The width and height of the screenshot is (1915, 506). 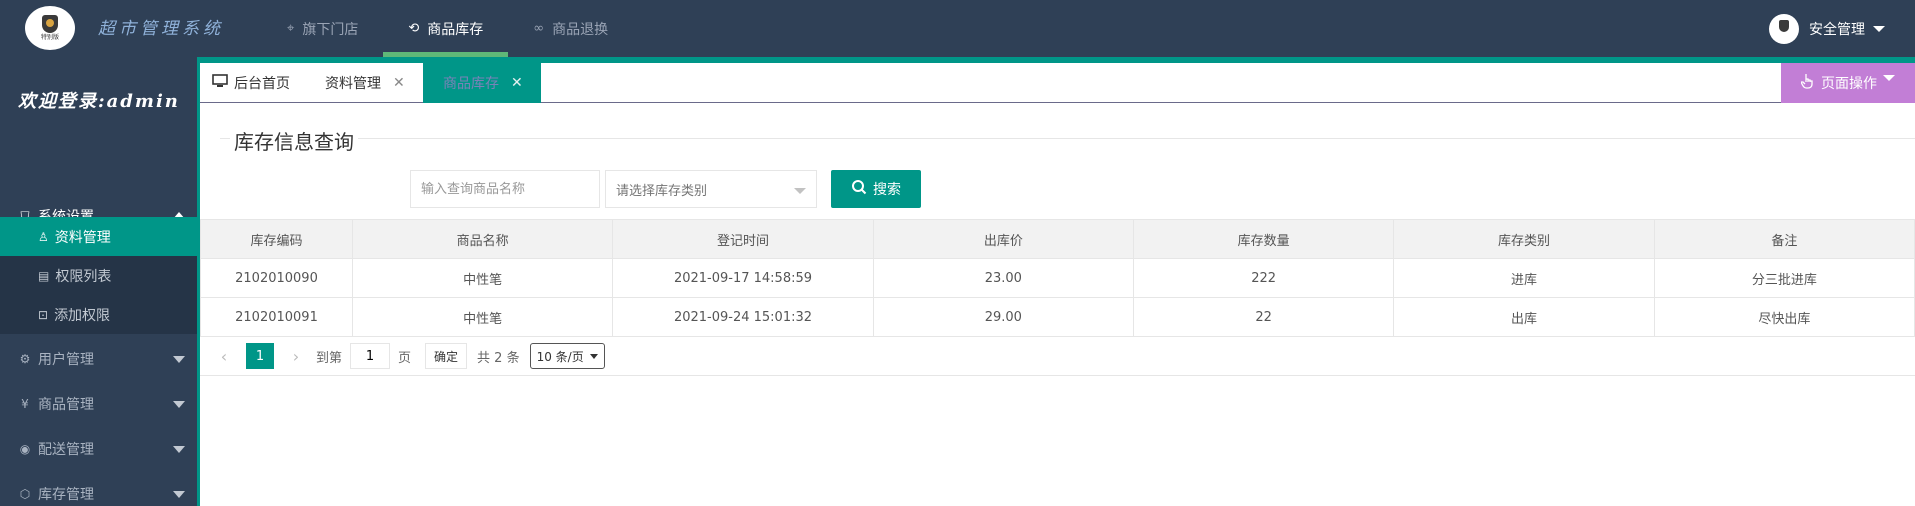 What do you see at coordinates (1524, 317) in the screenshot?
I see `cell-stock-type: 出库` at bounding box center [1524, 317].